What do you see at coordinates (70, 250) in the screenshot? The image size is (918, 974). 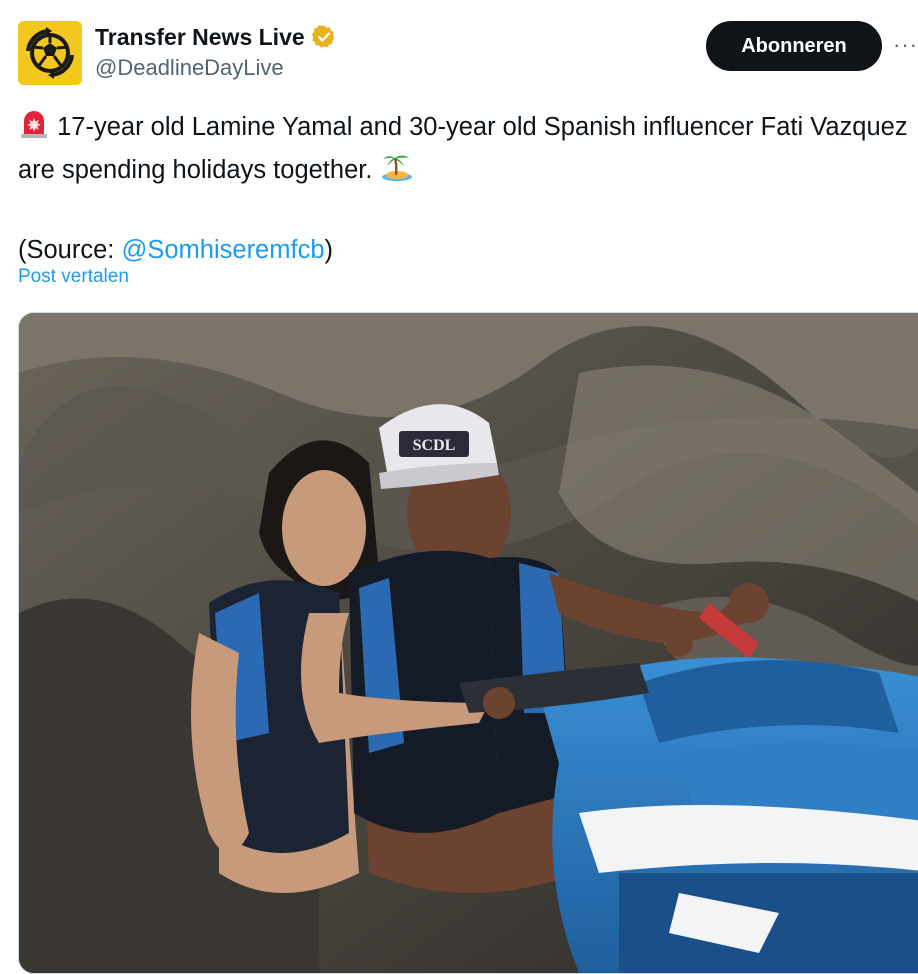 I see `source-prefix: (Source:` at bounding box center [70, 250].